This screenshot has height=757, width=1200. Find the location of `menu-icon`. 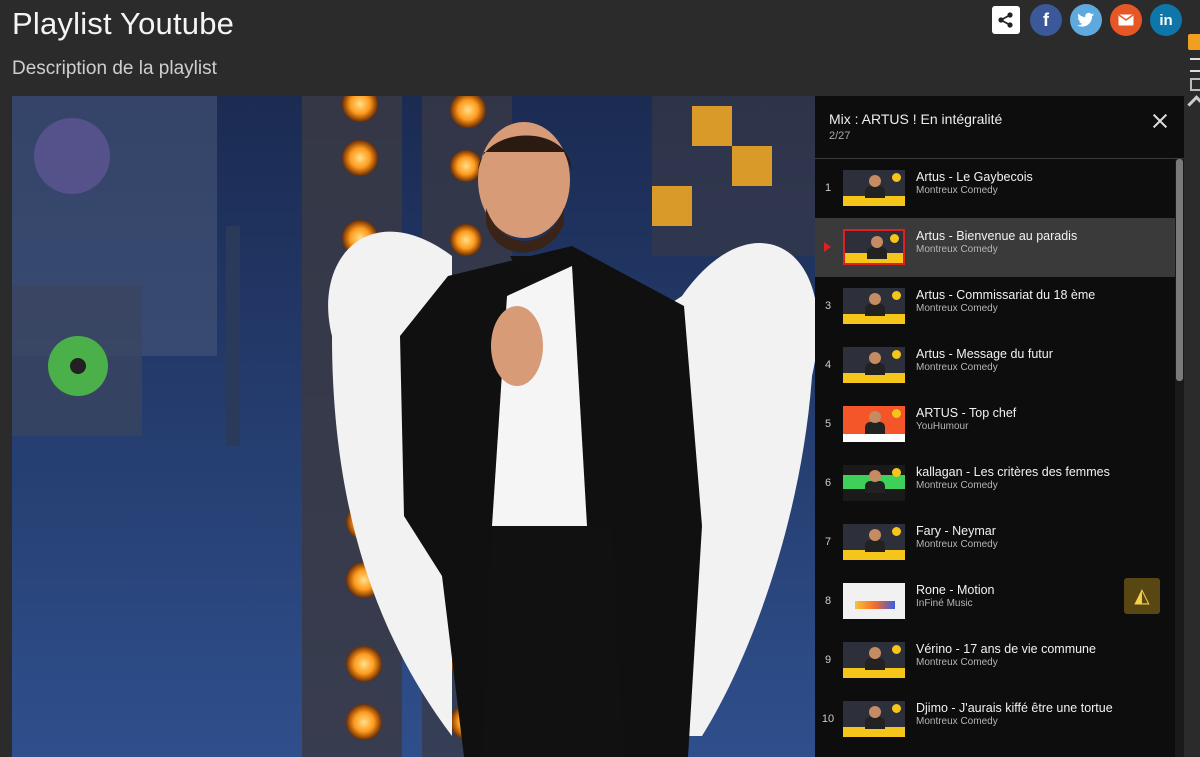

menu-icon is located at coordinates (1195, 65).